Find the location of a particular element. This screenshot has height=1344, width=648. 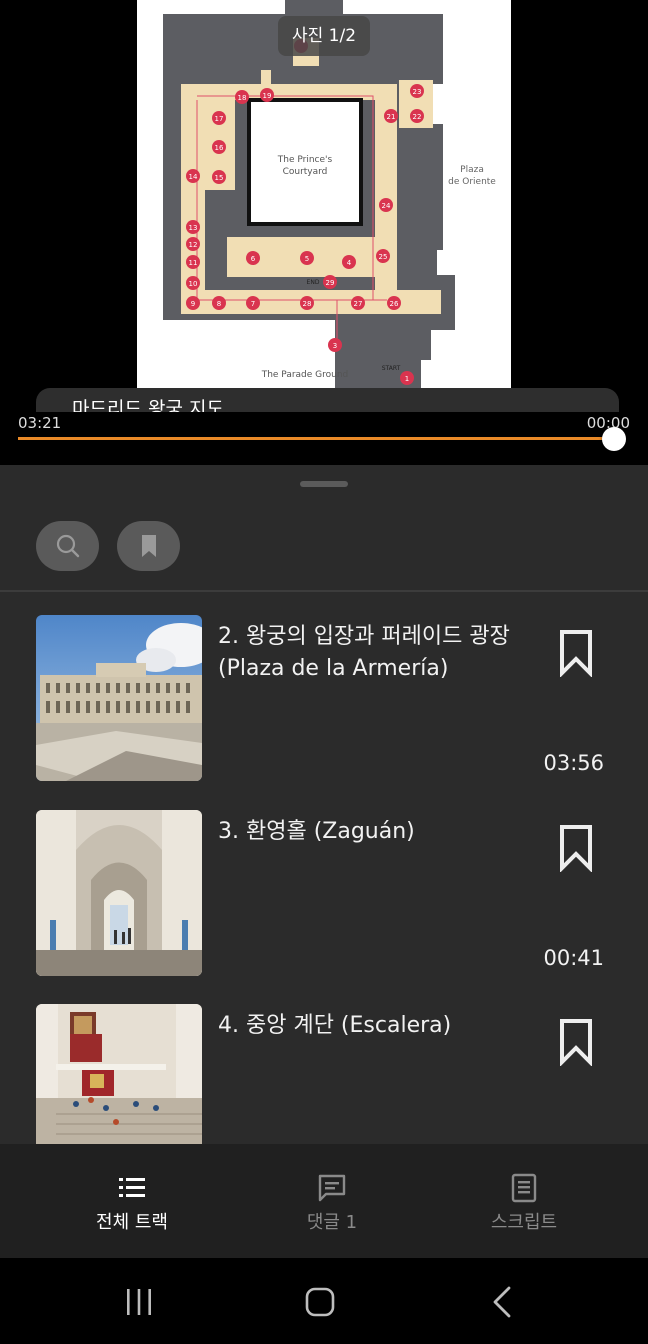

tab-all-tracks: 전체 트랙 is located at coordinates (132, 1201).